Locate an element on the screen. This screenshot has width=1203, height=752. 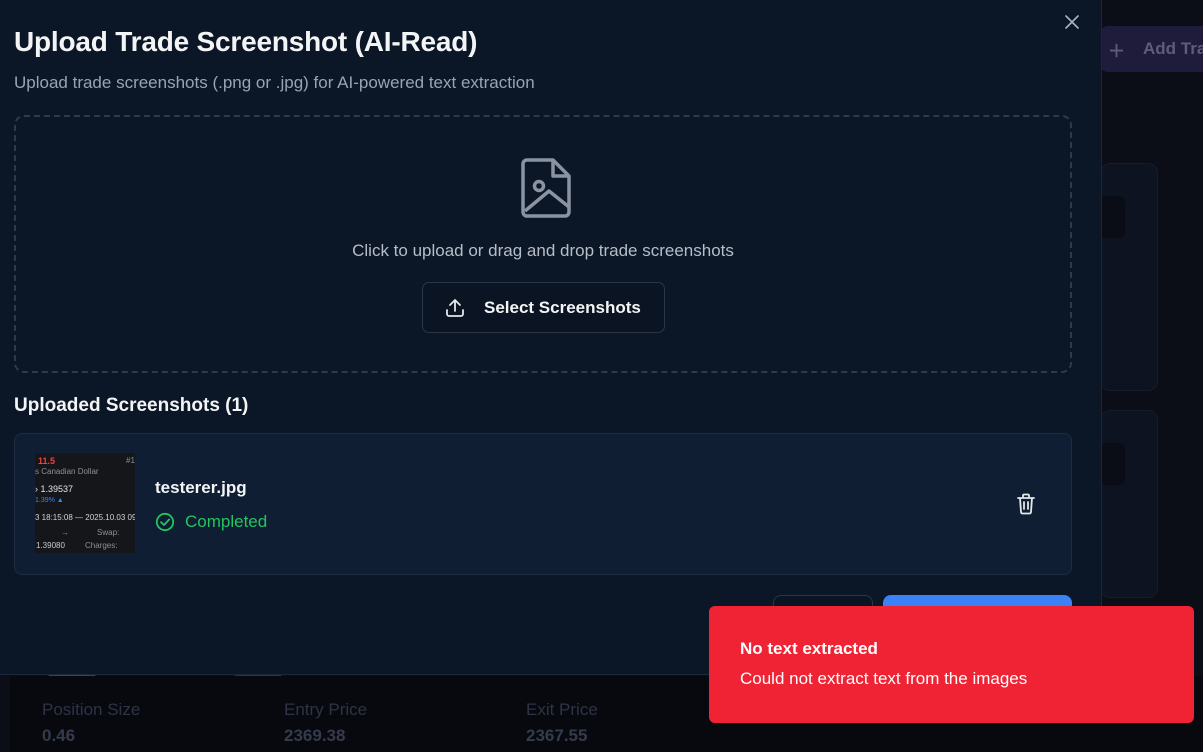
image-file-icon is located at coordinates (546, 188).